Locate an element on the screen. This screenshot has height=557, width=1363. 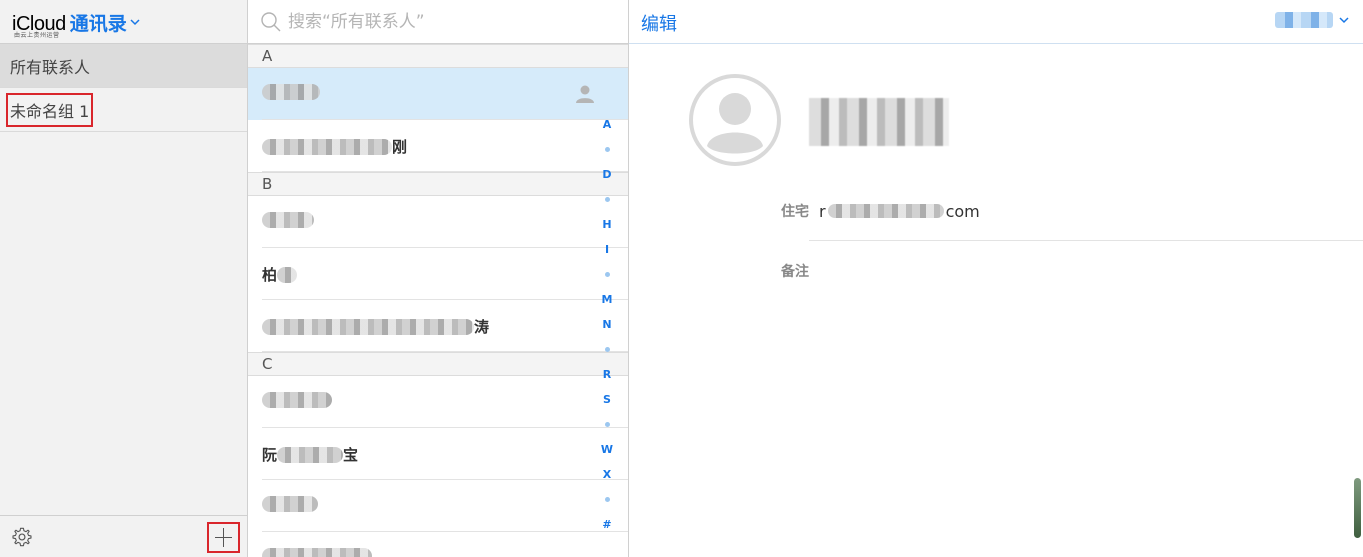
index-letter: R is located at coordinates (607, 374).